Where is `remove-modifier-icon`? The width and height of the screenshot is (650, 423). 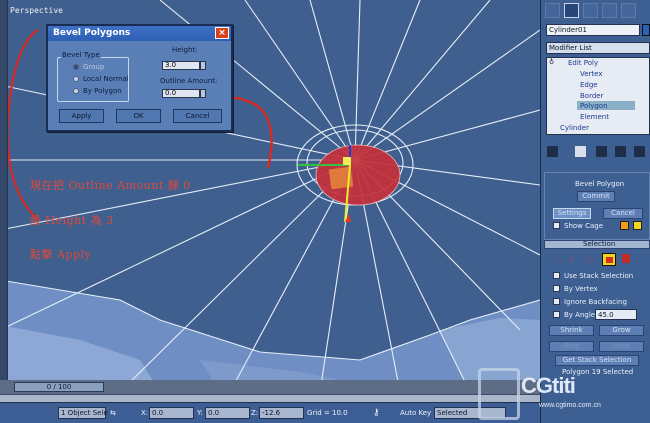 remove-modifier-icon is located at coordinates (620, 151).